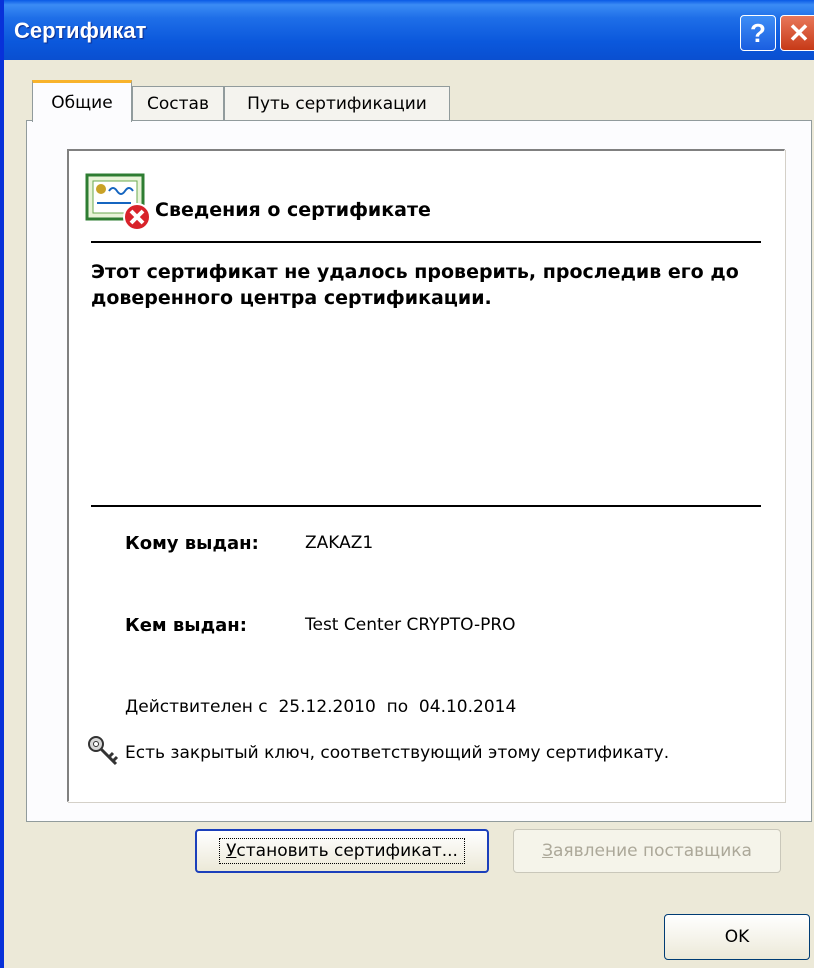 The image size is (814, 968). Describe the element at coordinates (118, 202) in the screenshot. I see `certificate-error-icon` at that location.